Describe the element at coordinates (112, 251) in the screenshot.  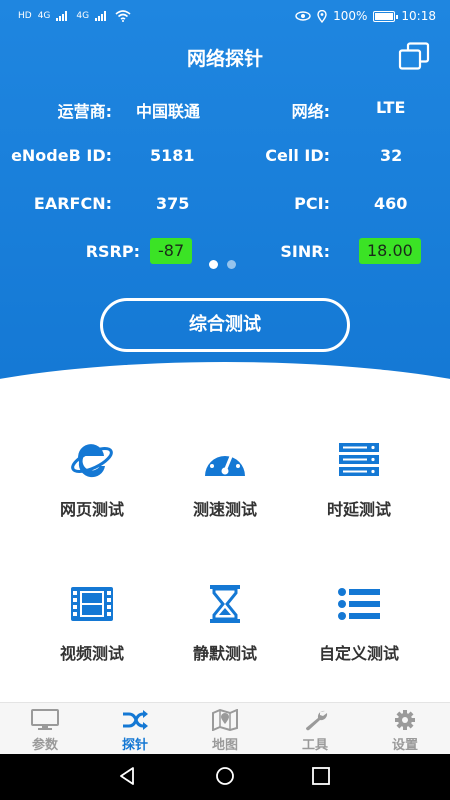
I see `rsrp-label: RSRP:` at that location.